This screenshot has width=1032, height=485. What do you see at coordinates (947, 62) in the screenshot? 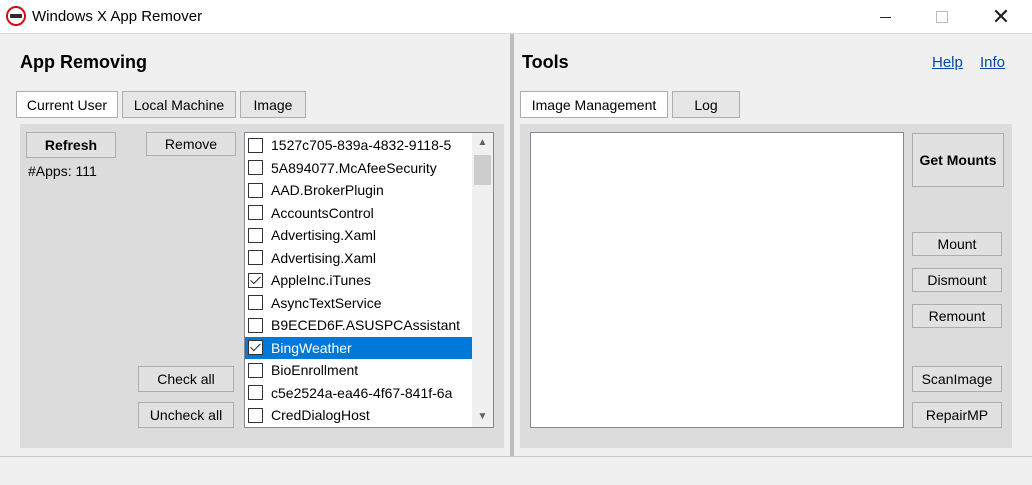
I see `help-link: Help` at bounding box center [947, 62].